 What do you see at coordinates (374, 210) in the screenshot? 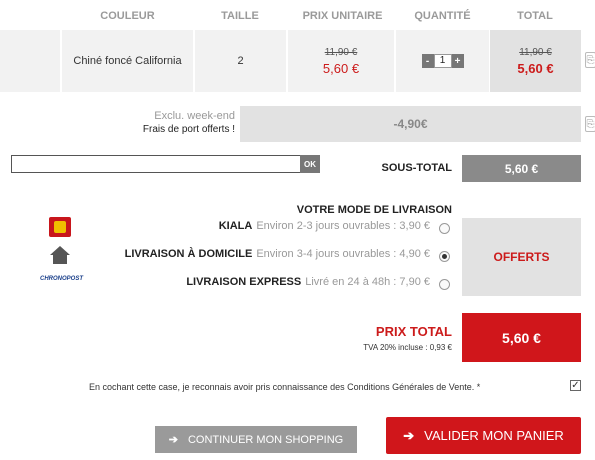
I see `delivery-title: VOTRE MODE DE LIVRAISON` at bounding box center [374, 210].